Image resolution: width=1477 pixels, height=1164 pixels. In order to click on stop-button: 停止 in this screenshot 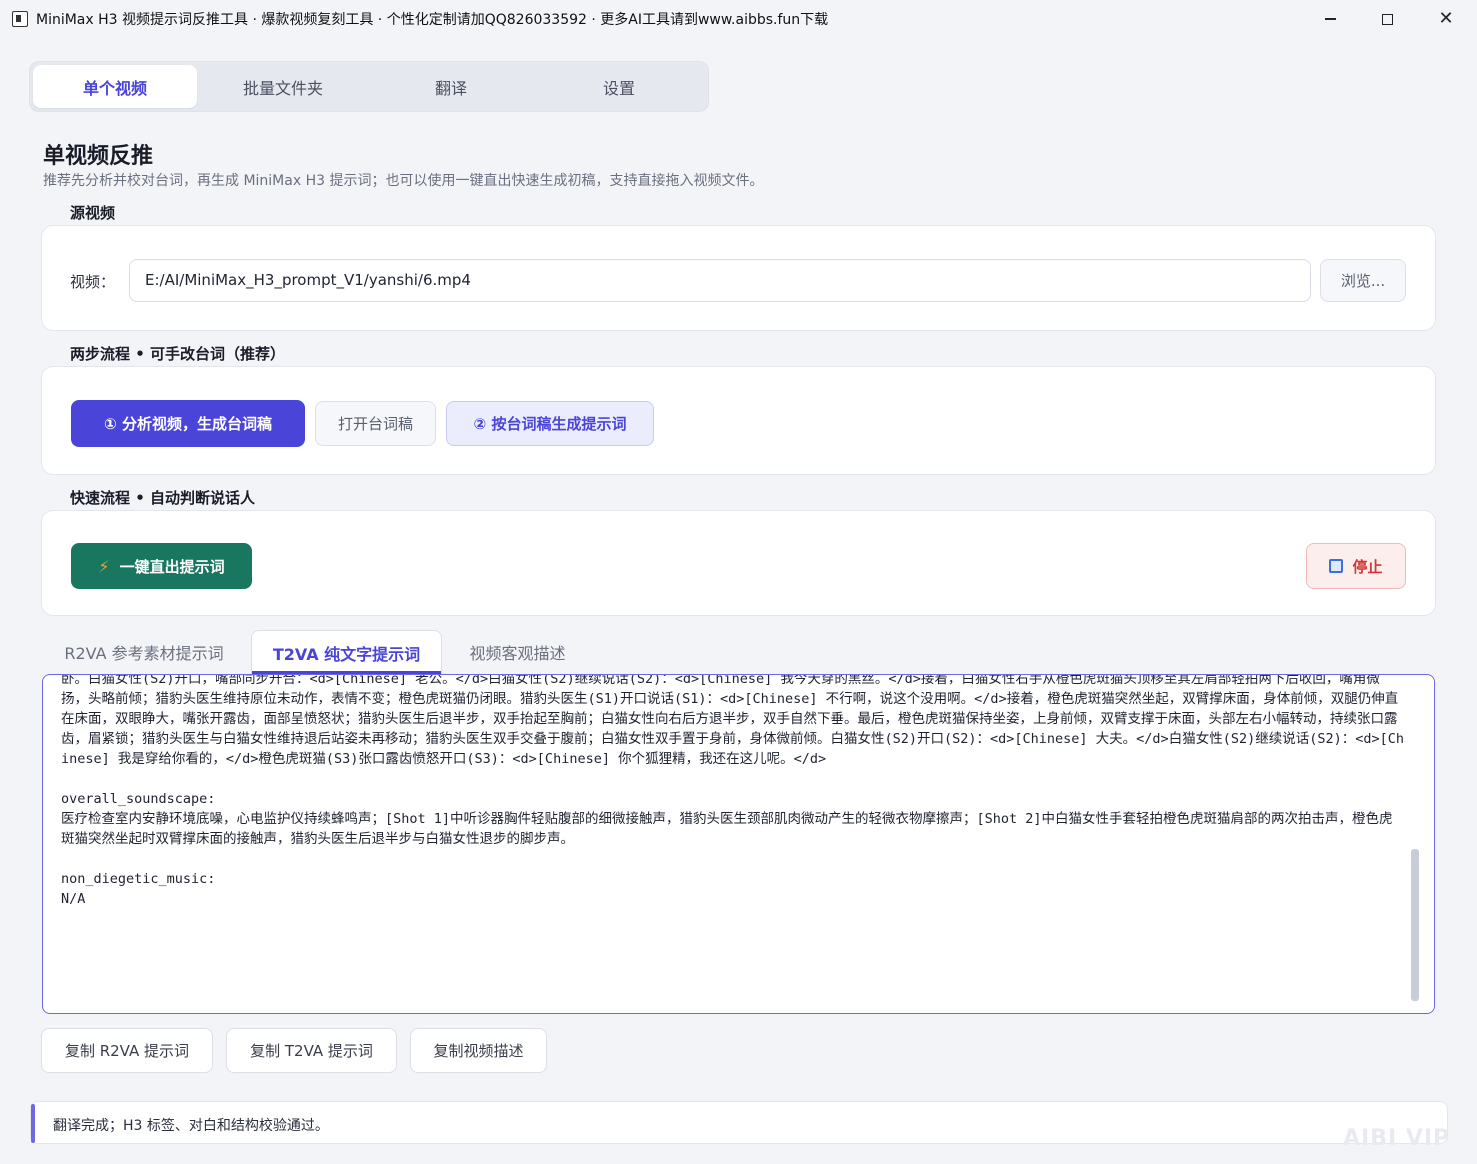, I will do `click(1356, 566)`.